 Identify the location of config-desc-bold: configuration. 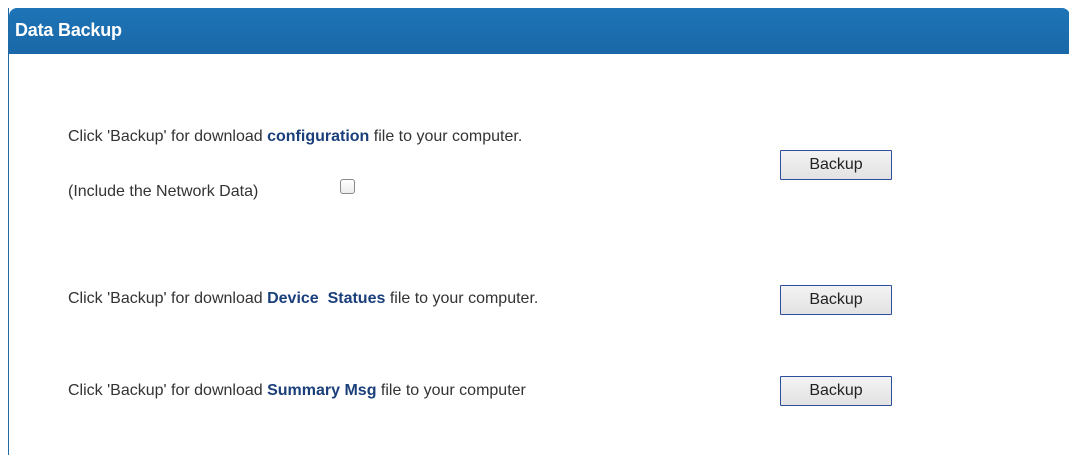
(318, 136).